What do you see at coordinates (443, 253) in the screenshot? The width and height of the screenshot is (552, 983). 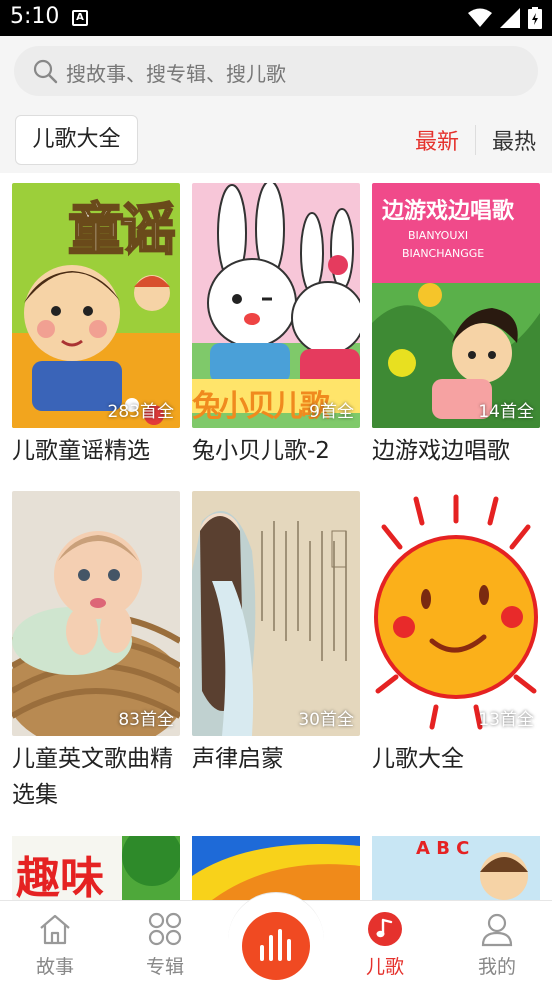 I see `cover-subtext: BIANCHANGGE` at bounding box center [443, 253].